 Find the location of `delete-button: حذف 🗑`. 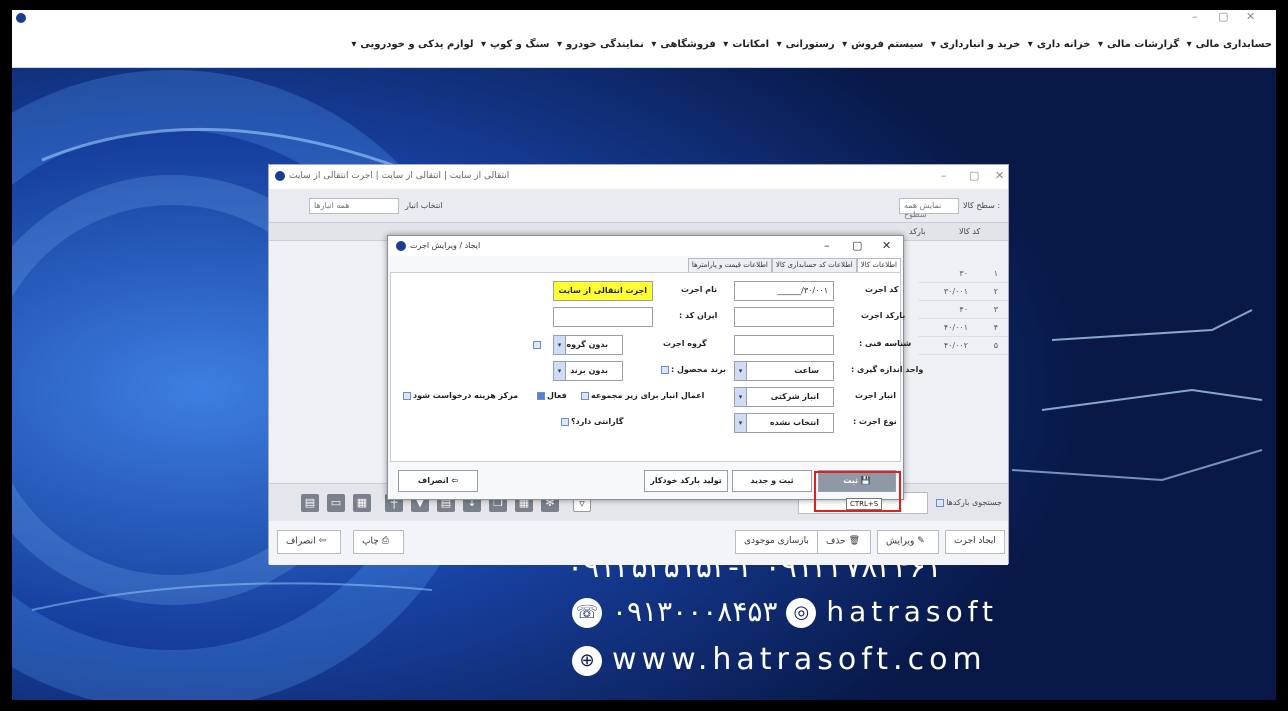

delete-button: حذف 🗑 is located at coordinates (844, 542).